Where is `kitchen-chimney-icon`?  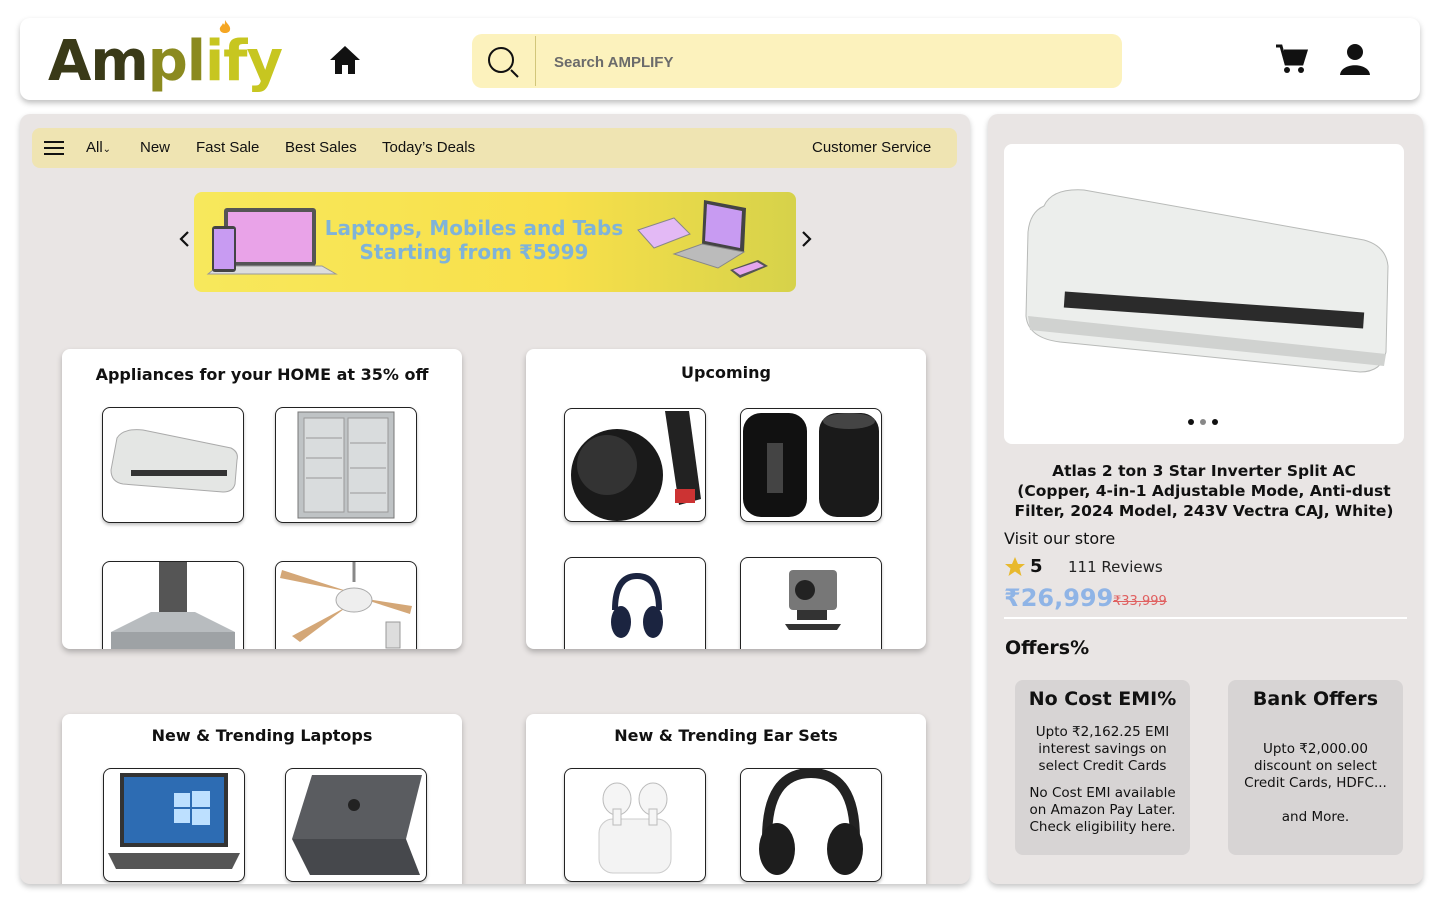
kitchen-chimney-icon is located at coordinates (173, 605).